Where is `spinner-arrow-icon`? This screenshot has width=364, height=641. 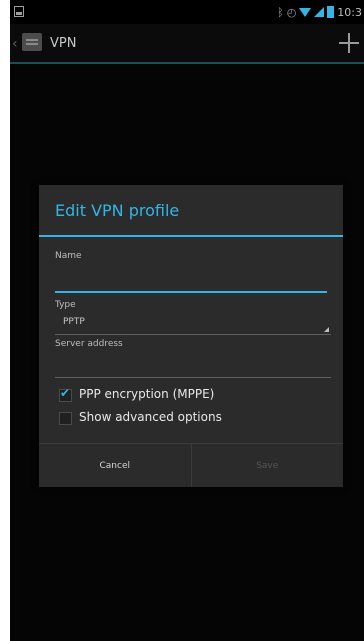 spinner-arrow-icon is located at coordinates (326, 329).